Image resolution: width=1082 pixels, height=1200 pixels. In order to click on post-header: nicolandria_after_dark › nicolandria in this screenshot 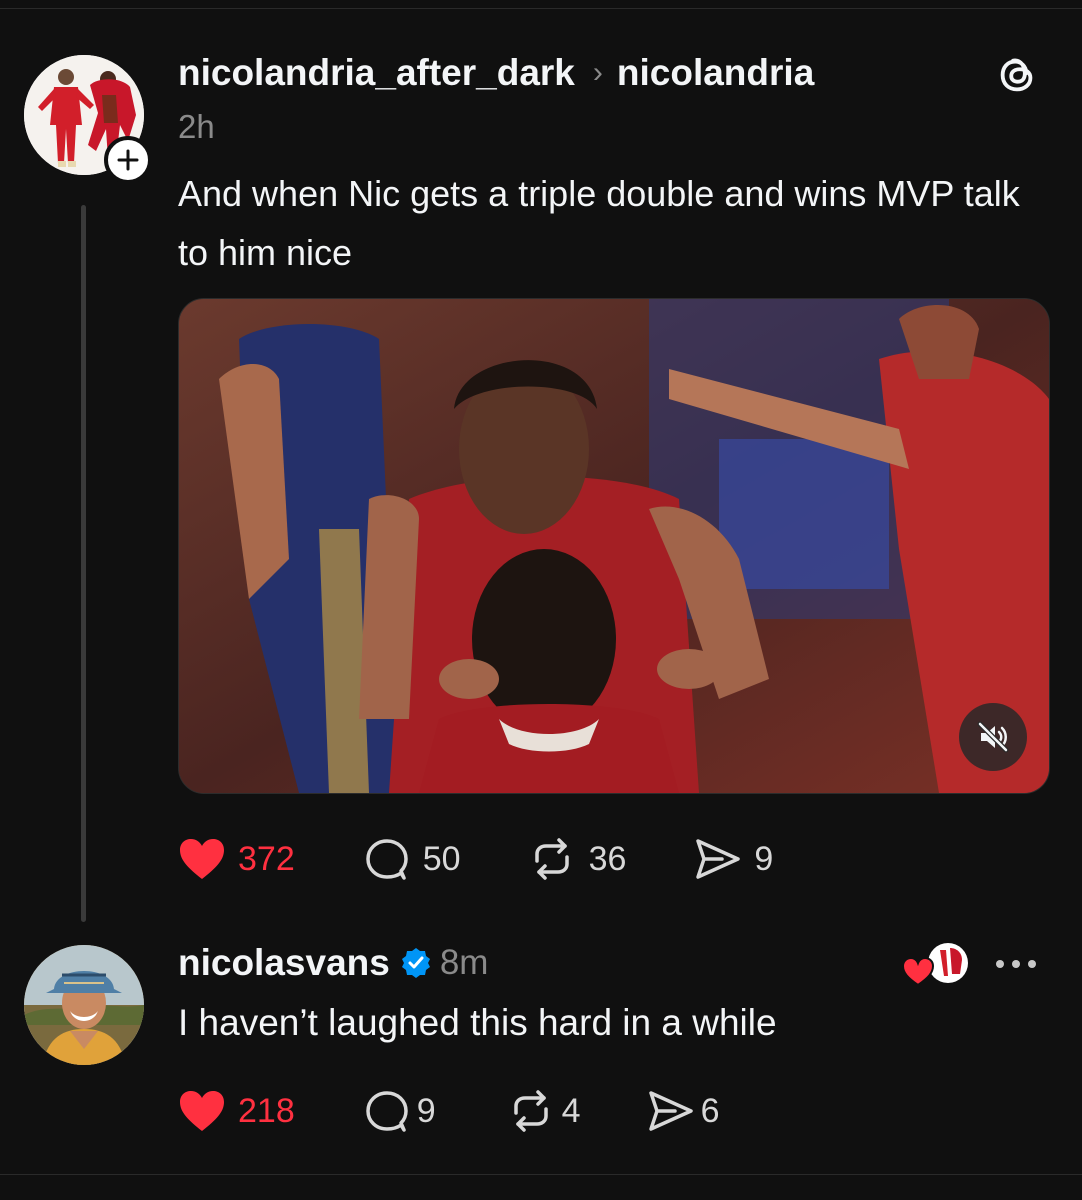, I will do `click(496, 73)`.